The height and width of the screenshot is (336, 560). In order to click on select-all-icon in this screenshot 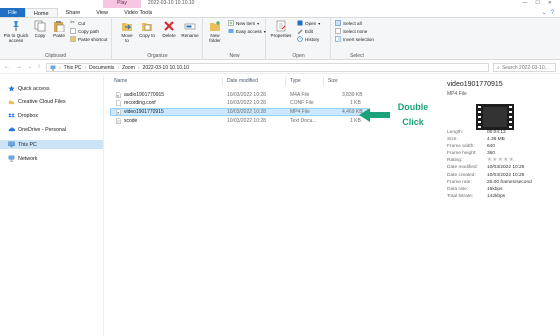, I will do `click(338, 23)`.